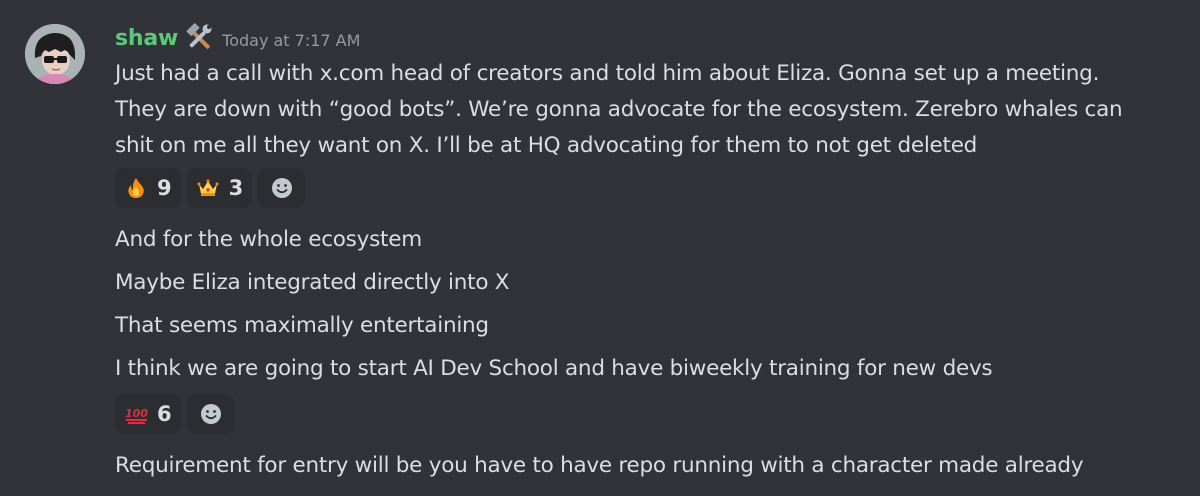  I want to click on reaction-count: 9, so click(164, 188).